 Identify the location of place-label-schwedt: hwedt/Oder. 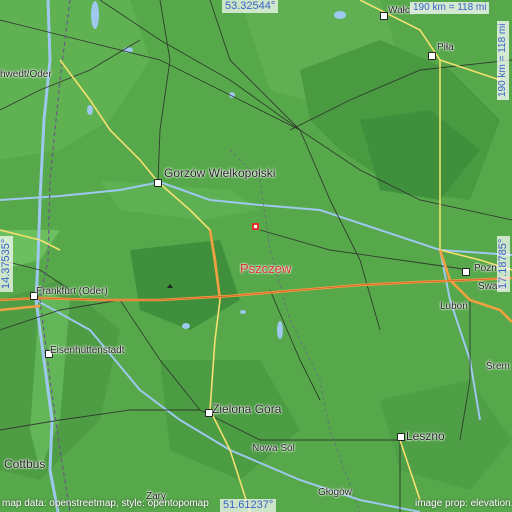
(26, 75).